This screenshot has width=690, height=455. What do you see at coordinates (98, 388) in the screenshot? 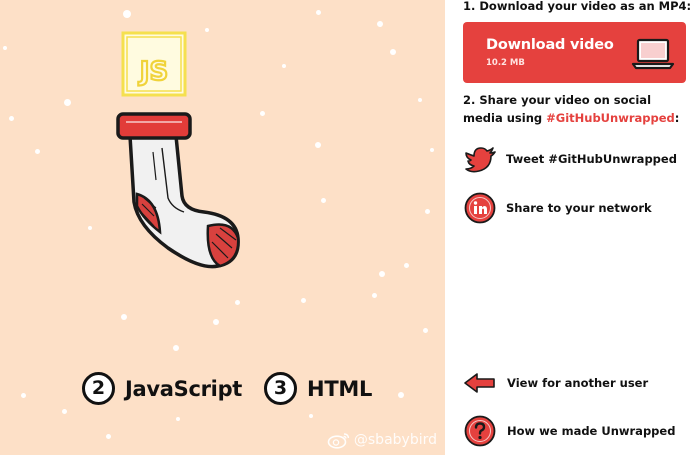
I see `language-rank-badge: 2` at bounding box center [98, 388].